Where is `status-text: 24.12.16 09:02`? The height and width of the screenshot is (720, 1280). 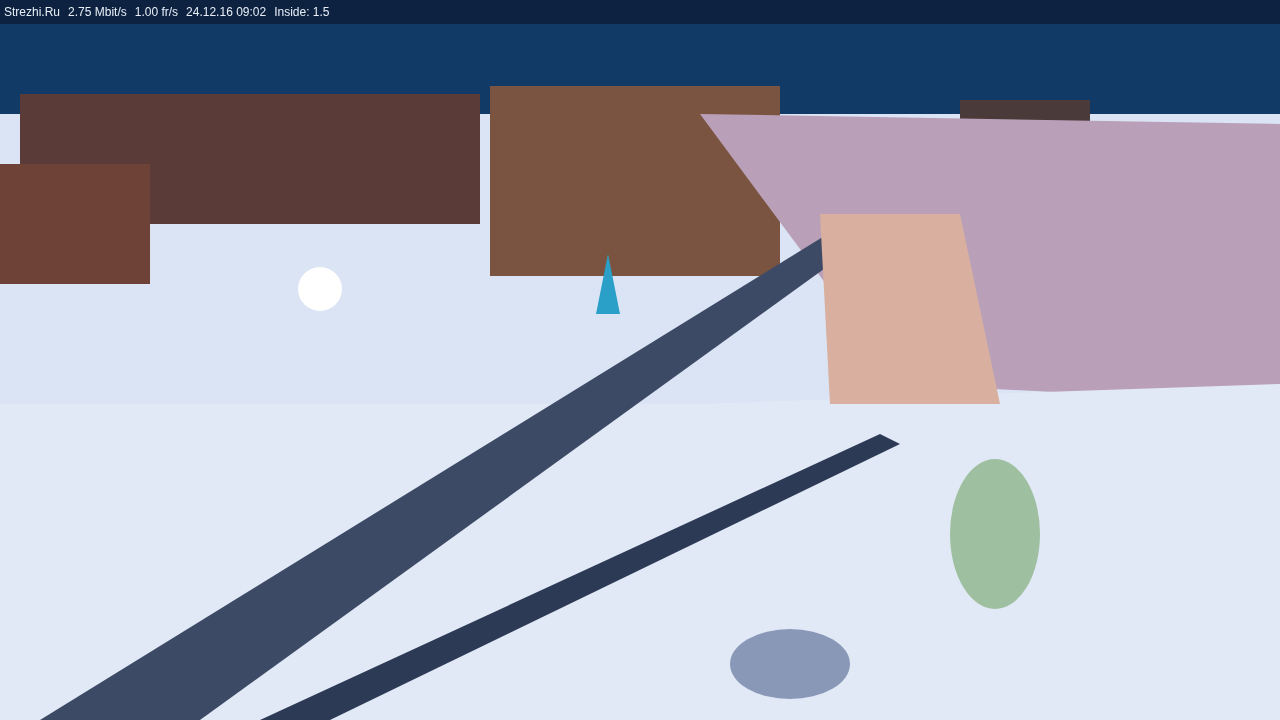
status-text: 24.12.16 09:02 is located at coordinates (226, 12).